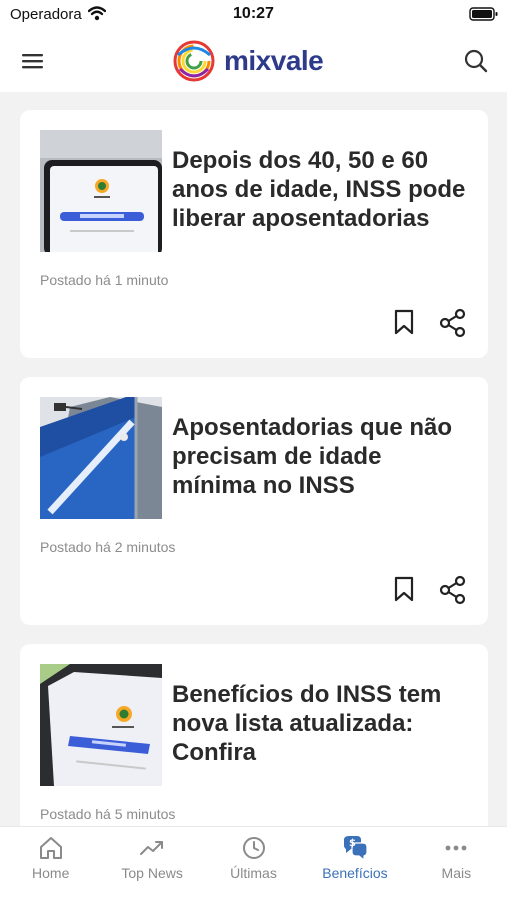  What do you see at coordinates (46, 14) in the screenshot?
I see `carrier-label: Operadora` at bounding box center [46, 14].